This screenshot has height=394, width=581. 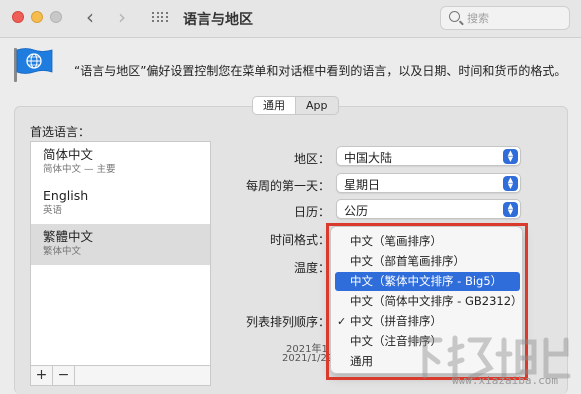 What do you see at coordinates (312, 159) in the screenshot?
I see `region-label: 地区：` at bounding box center [312, 159].